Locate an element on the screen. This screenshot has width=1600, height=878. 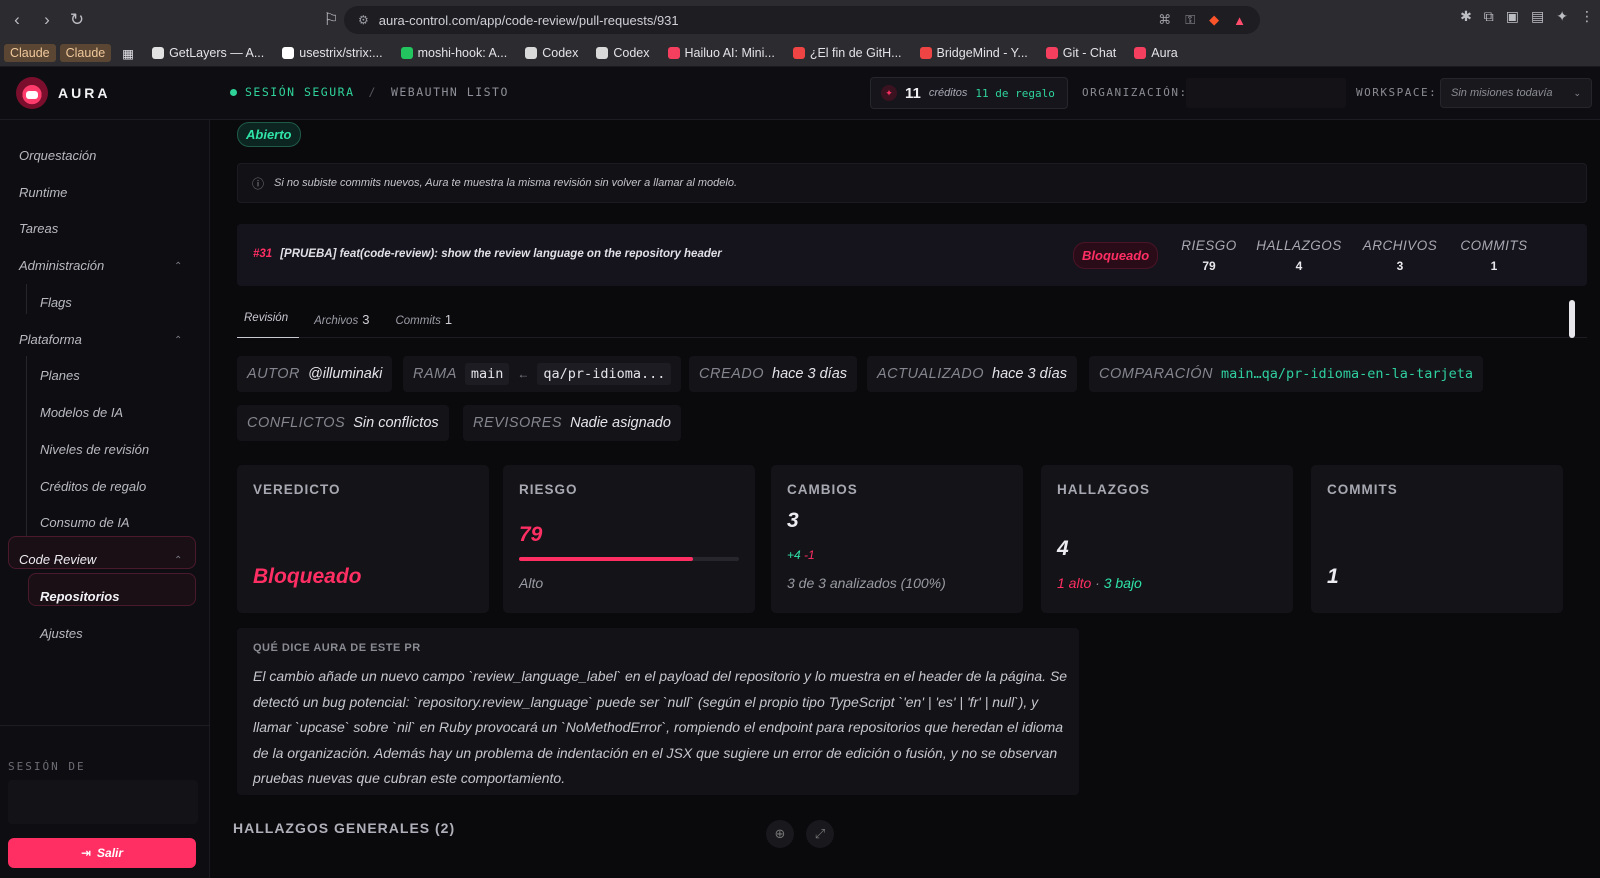
key-icon: ⚿ is located at coordinates (1190, 20).